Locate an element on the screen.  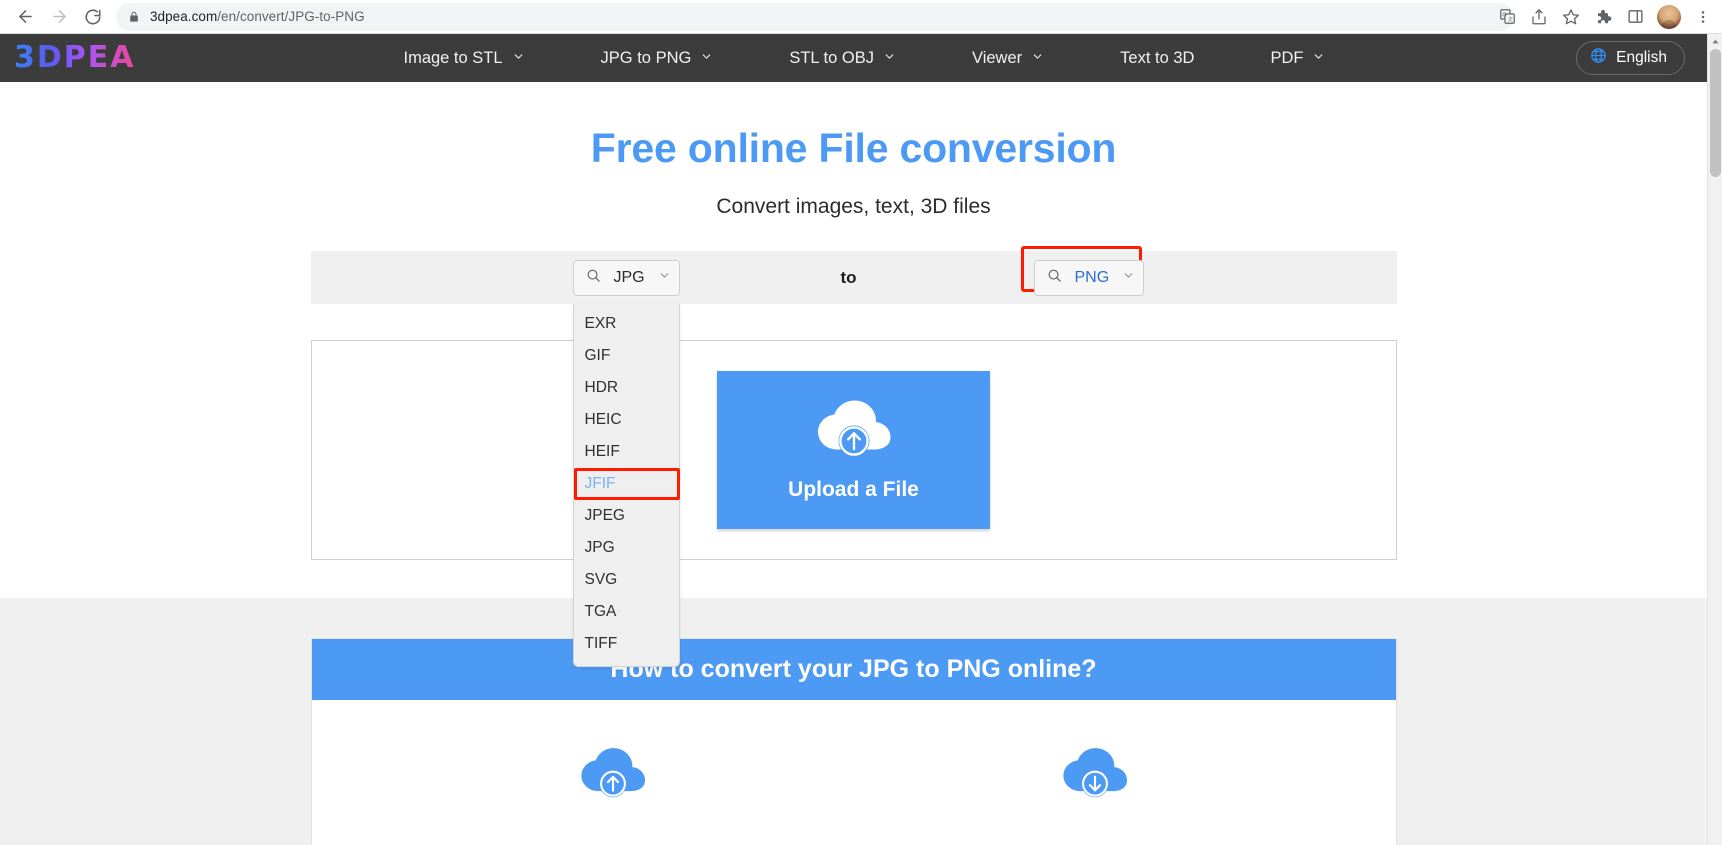
share-icon is located at coordinates (1539, 17).